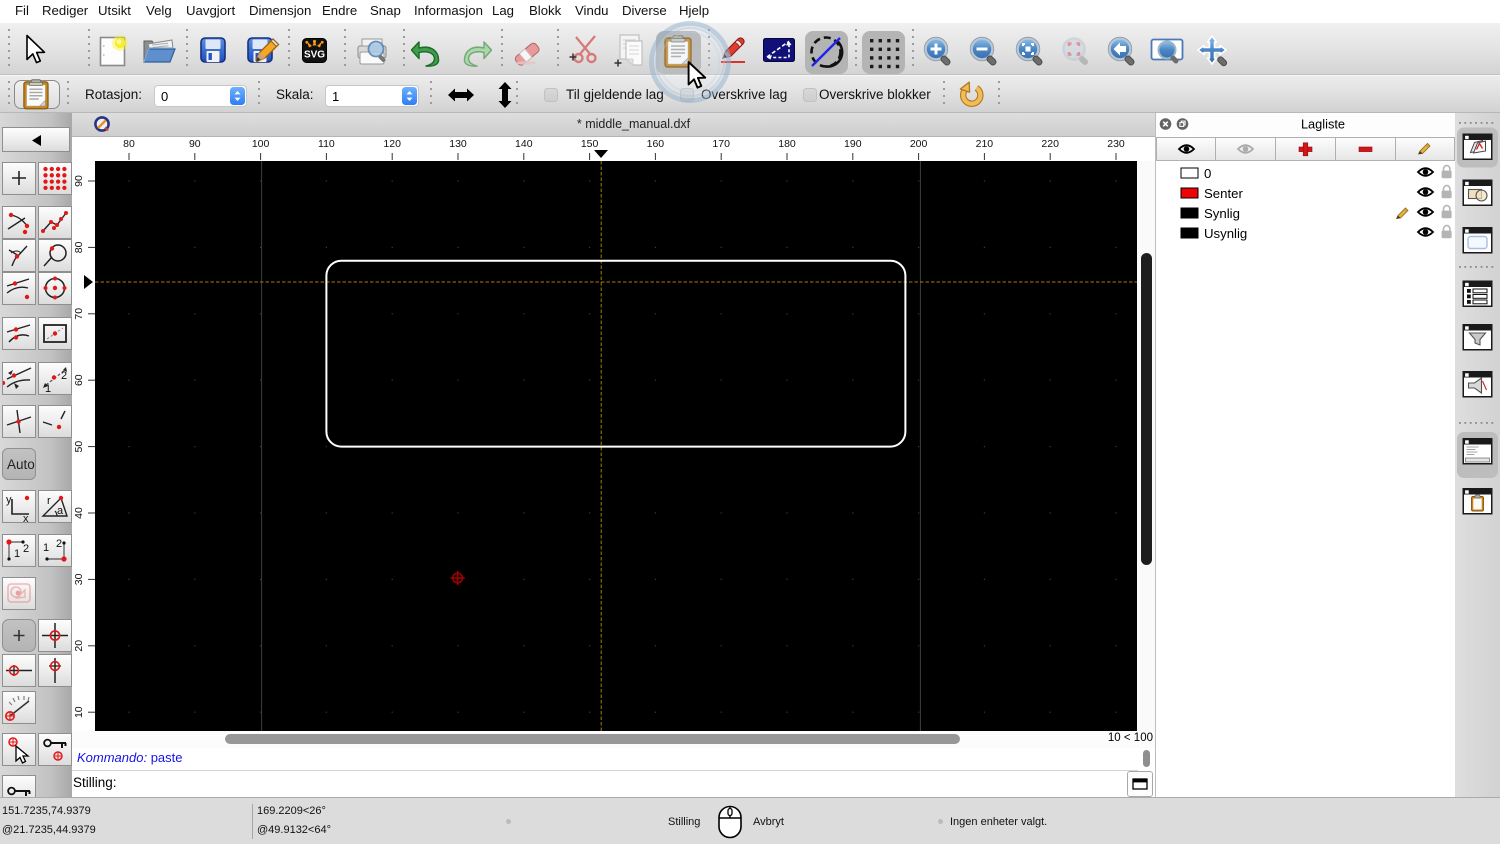 This screenshot has height=844, width=1500. I want to click on svg-text: 140, so click(524, 144).